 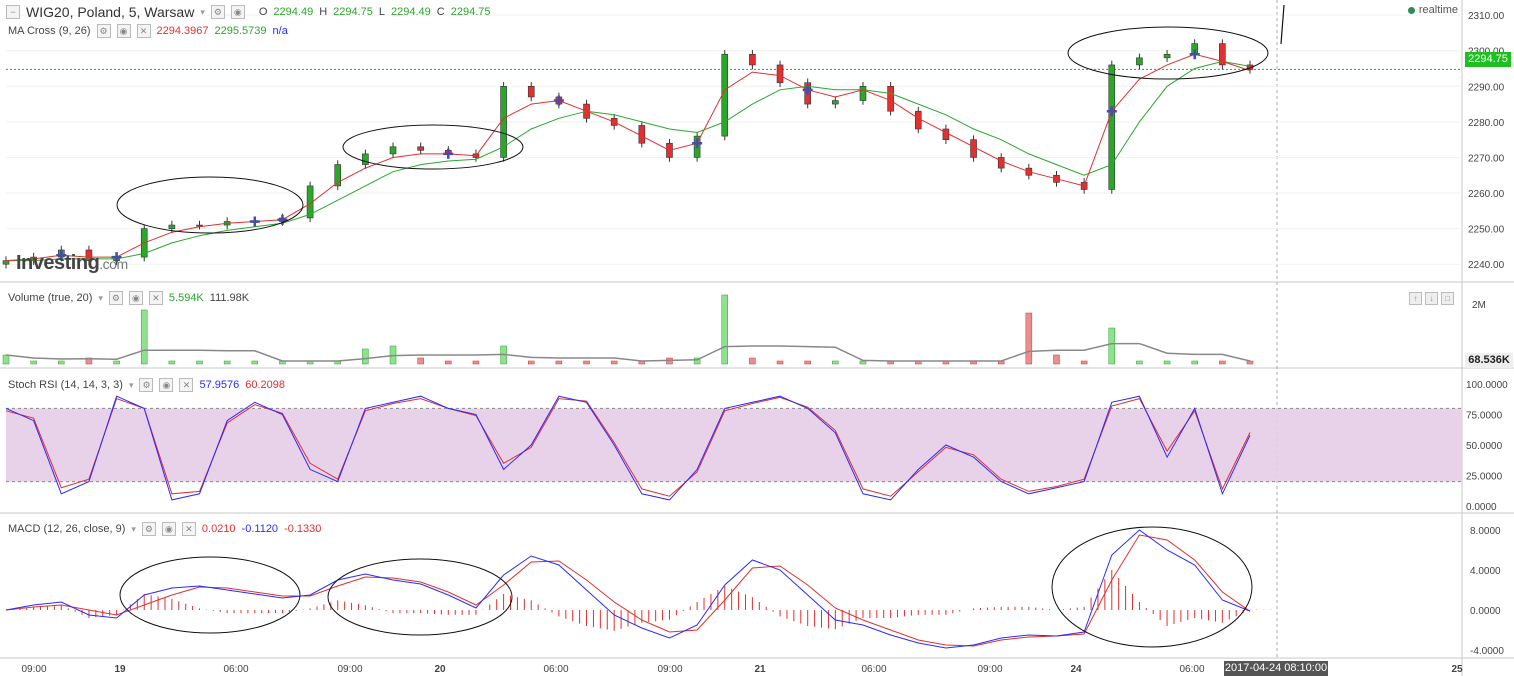 I want to click on price-tick-label: 2260.00, so click(x=1486, y=194).